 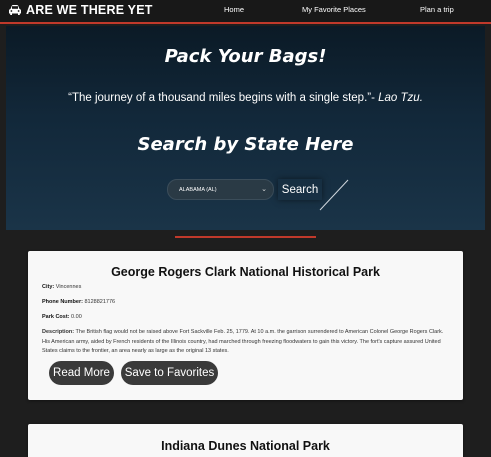 What do you see at coordinates (81, 373) in the screenshot?
I see `read-more-button: Read More` at bounding box center [81, 373].